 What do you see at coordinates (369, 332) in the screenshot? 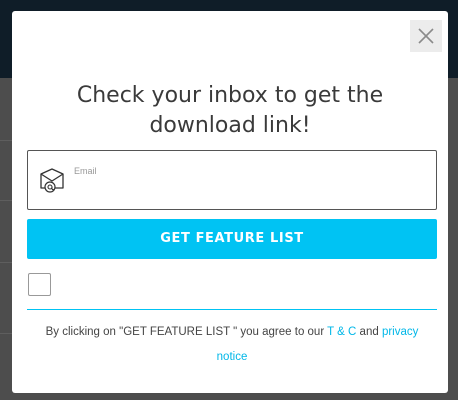
I see `terms-and: and` at bounding box center [369, 332].